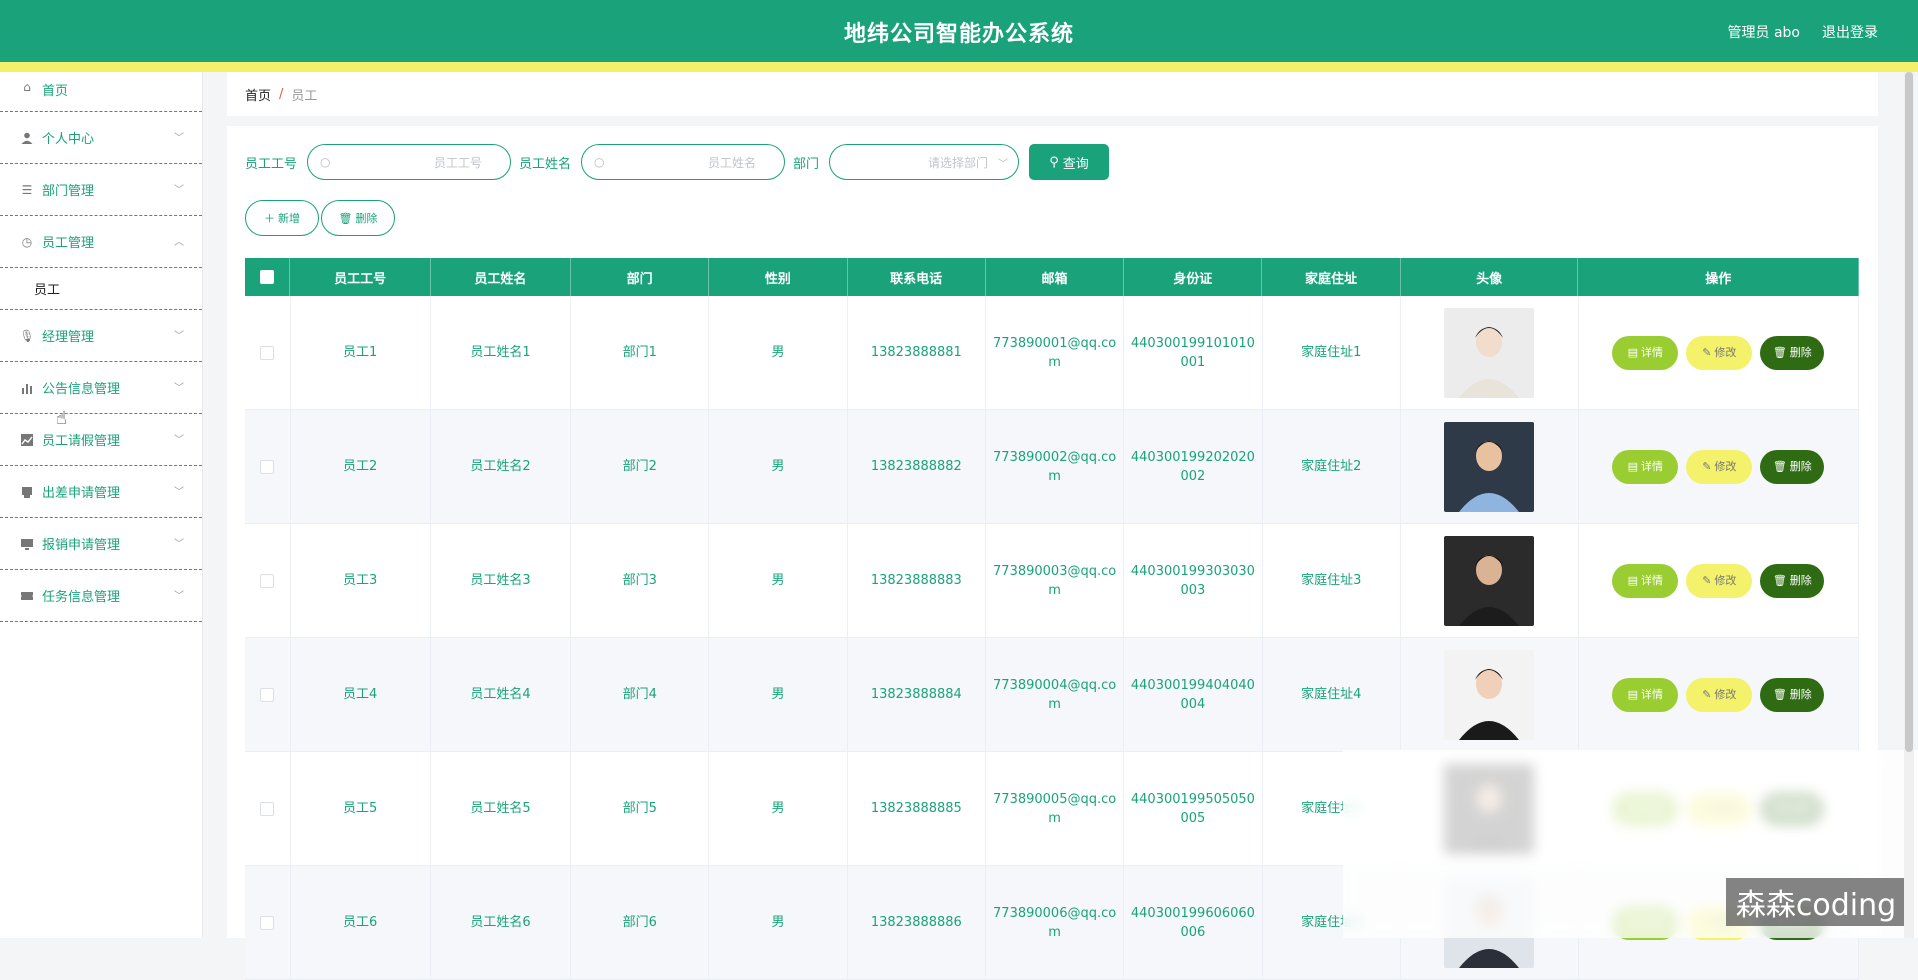 The image size is (1918, 980). Describe the element at coordinates (1055, 580) in the screenshot. I see `cell-email: 773890003@qq.com` at that location.